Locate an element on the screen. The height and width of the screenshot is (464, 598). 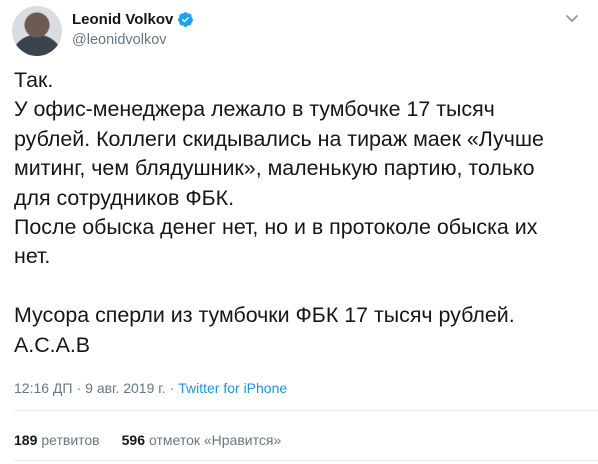
display-name: Leonid Volkov is located at coordinates (122, 19).